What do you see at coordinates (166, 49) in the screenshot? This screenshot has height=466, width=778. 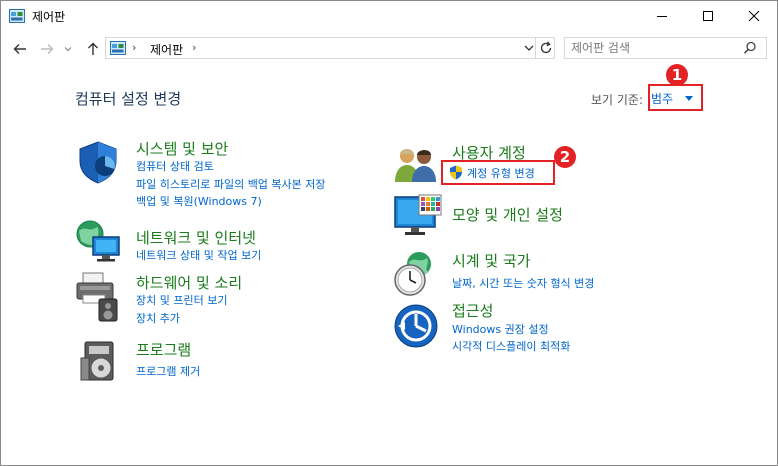 I see `breadcrumb-control-panel: 제어판` at bounding box center [166, 49].